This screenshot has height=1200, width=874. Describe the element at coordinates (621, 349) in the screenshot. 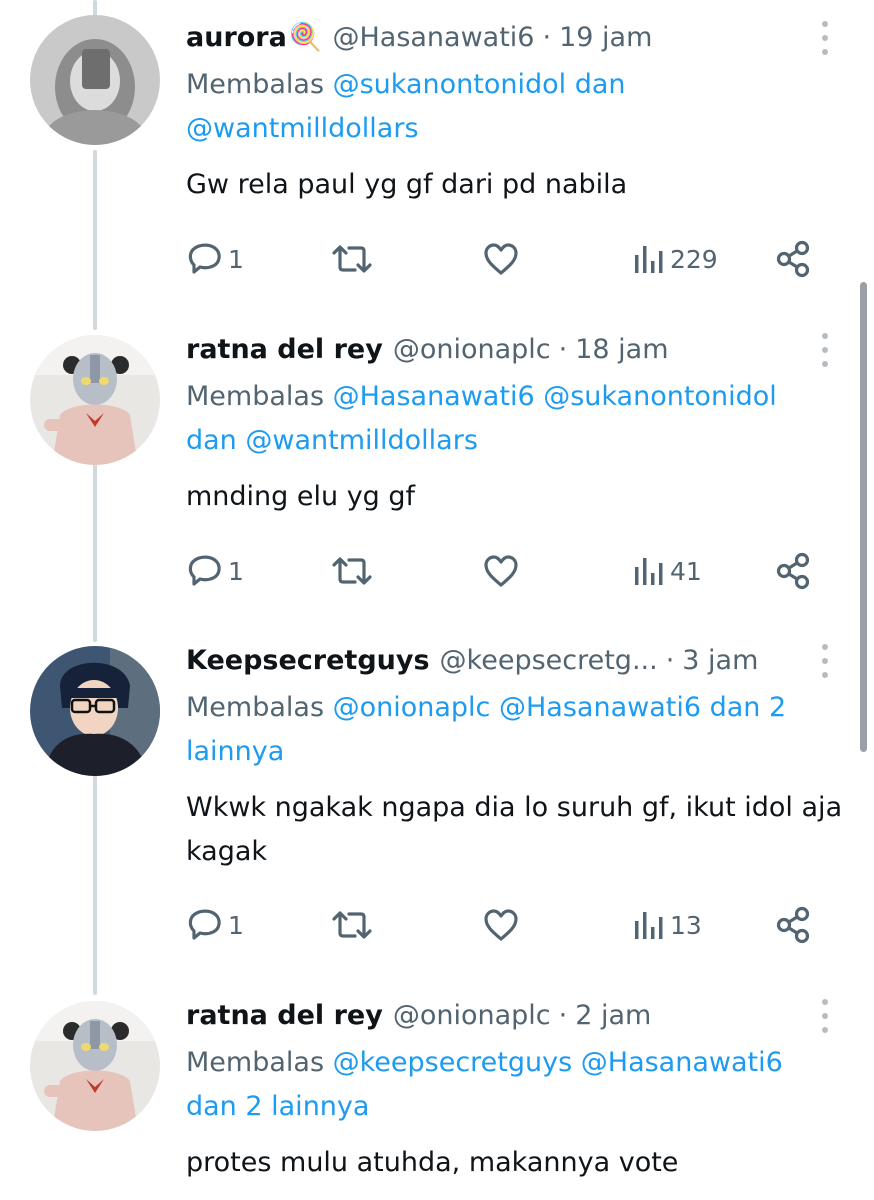

I see `timestamp: 18 jam` at that location.